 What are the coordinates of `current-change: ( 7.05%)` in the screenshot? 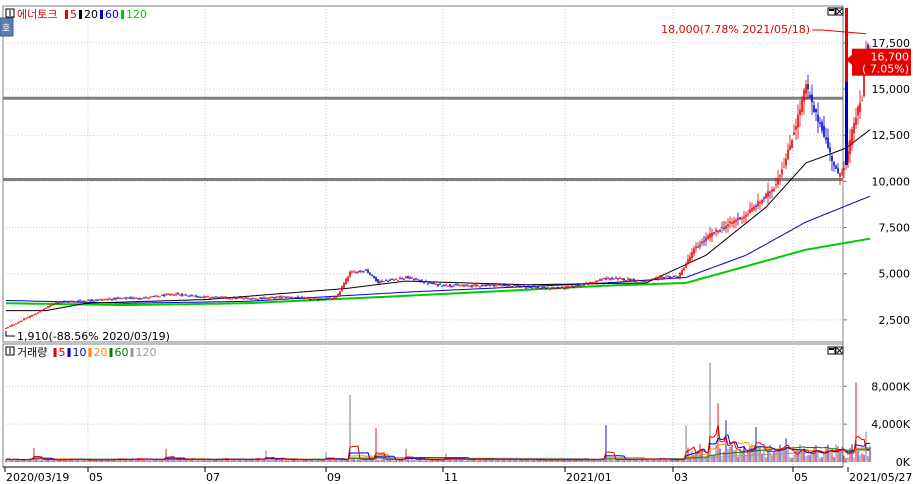 It's located at (885, 69).